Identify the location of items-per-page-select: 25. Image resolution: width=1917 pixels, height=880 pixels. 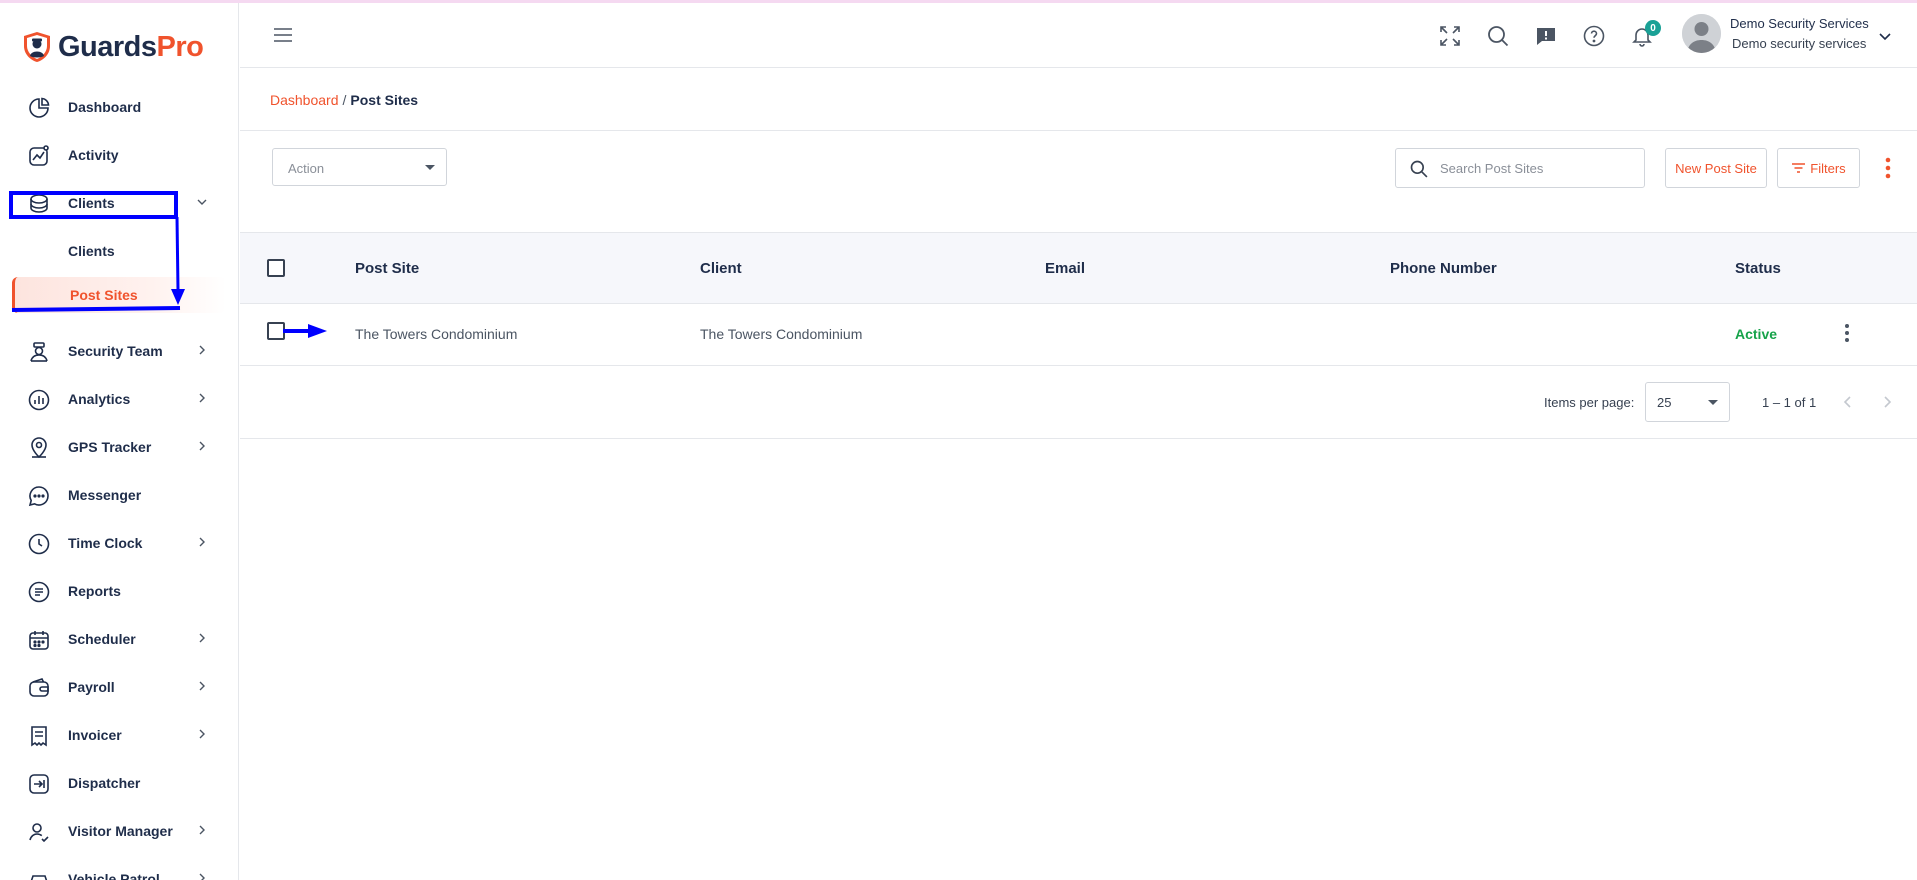
(1687, 402).